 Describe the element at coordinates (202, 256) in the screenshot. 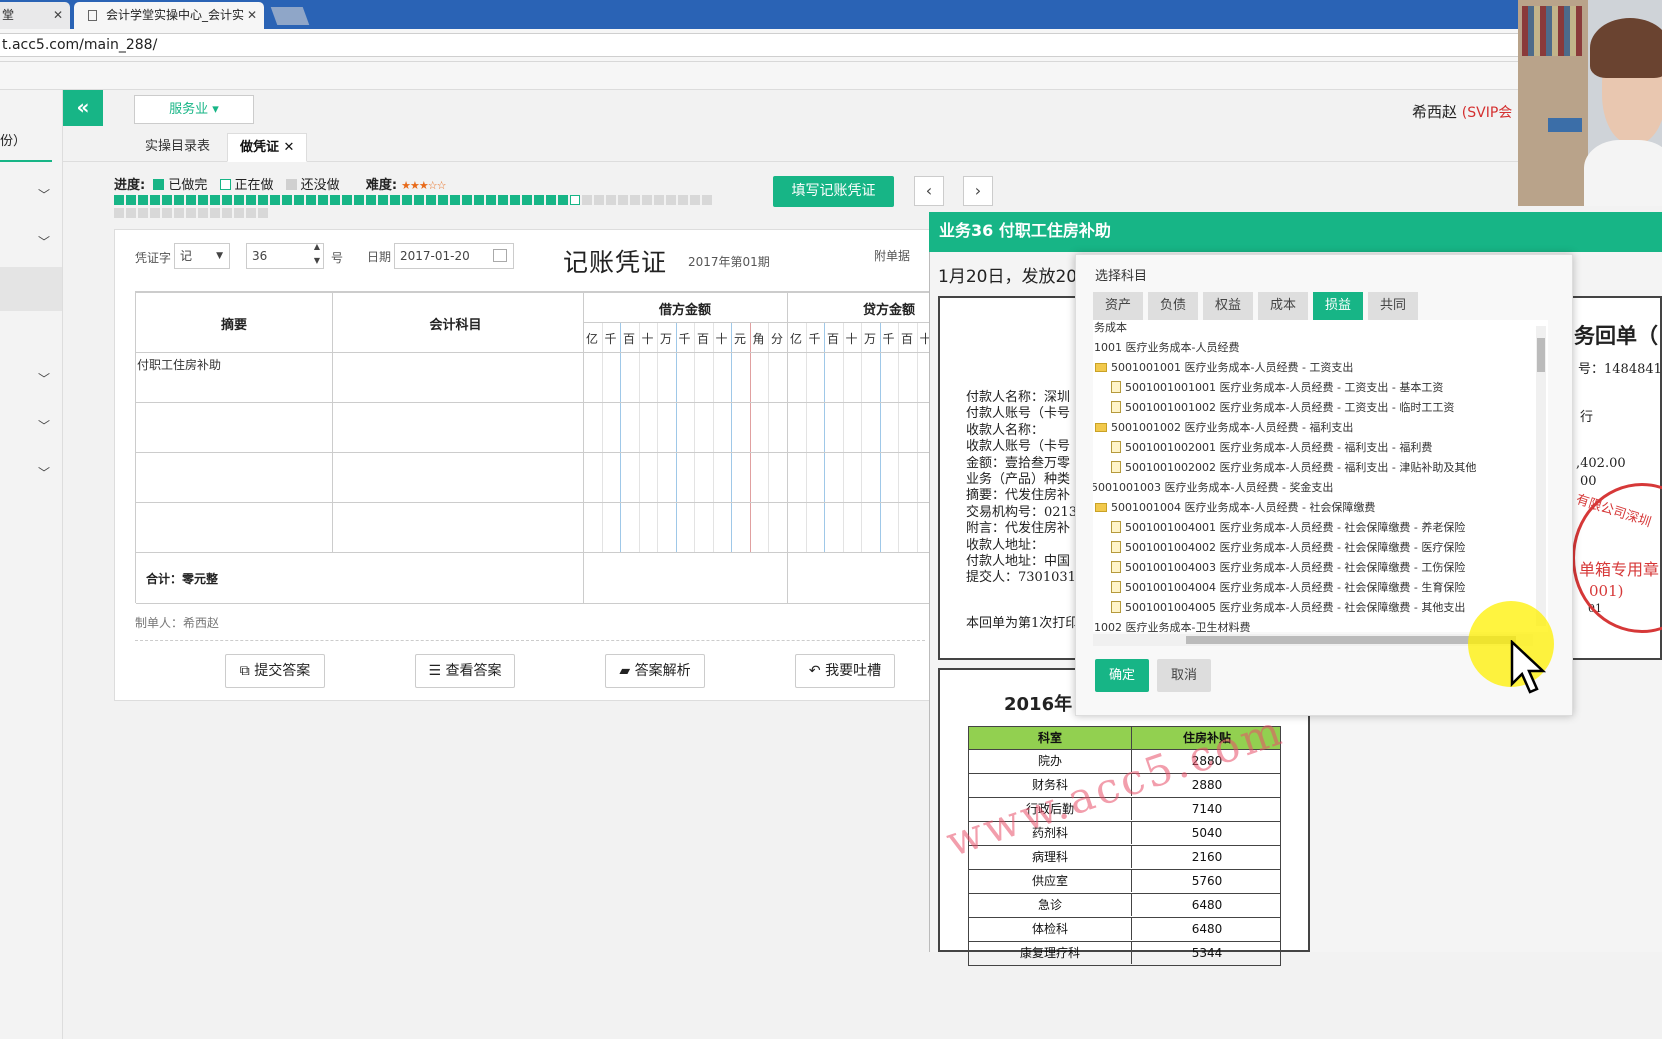

I see `voucher-word-select: 记 ▼` at that location.